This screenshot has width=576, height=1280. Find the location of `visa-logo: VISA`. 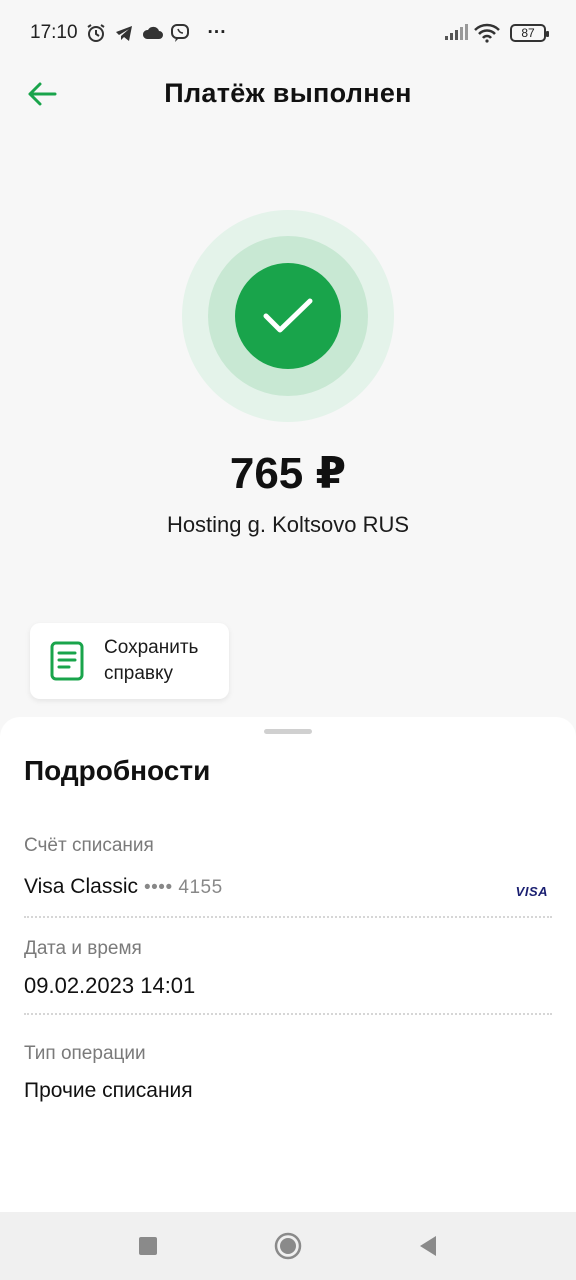

visa-logo: VISA is located at coordinates (531, 891).